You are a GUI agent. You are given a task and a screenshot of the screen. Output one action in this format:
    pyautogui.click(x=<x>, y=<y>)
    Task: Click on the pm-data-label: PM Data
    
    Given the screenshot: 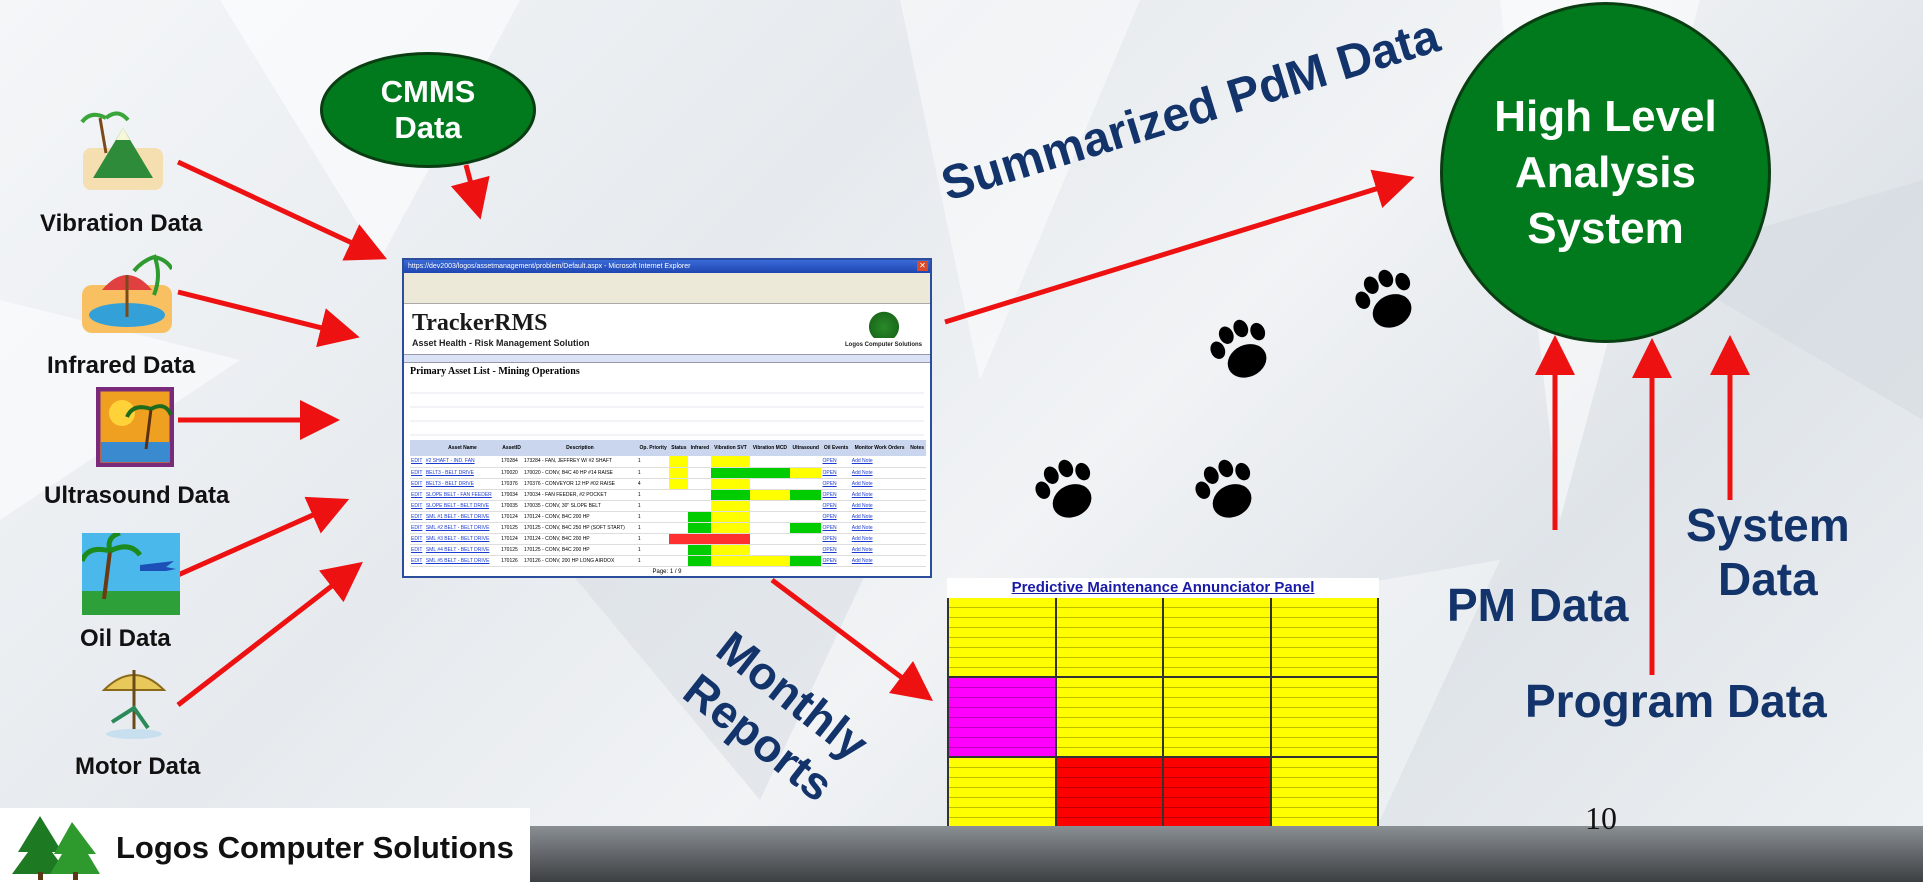 What is the action you would take?
    pyautogui.click(x=1538, y=605)
    